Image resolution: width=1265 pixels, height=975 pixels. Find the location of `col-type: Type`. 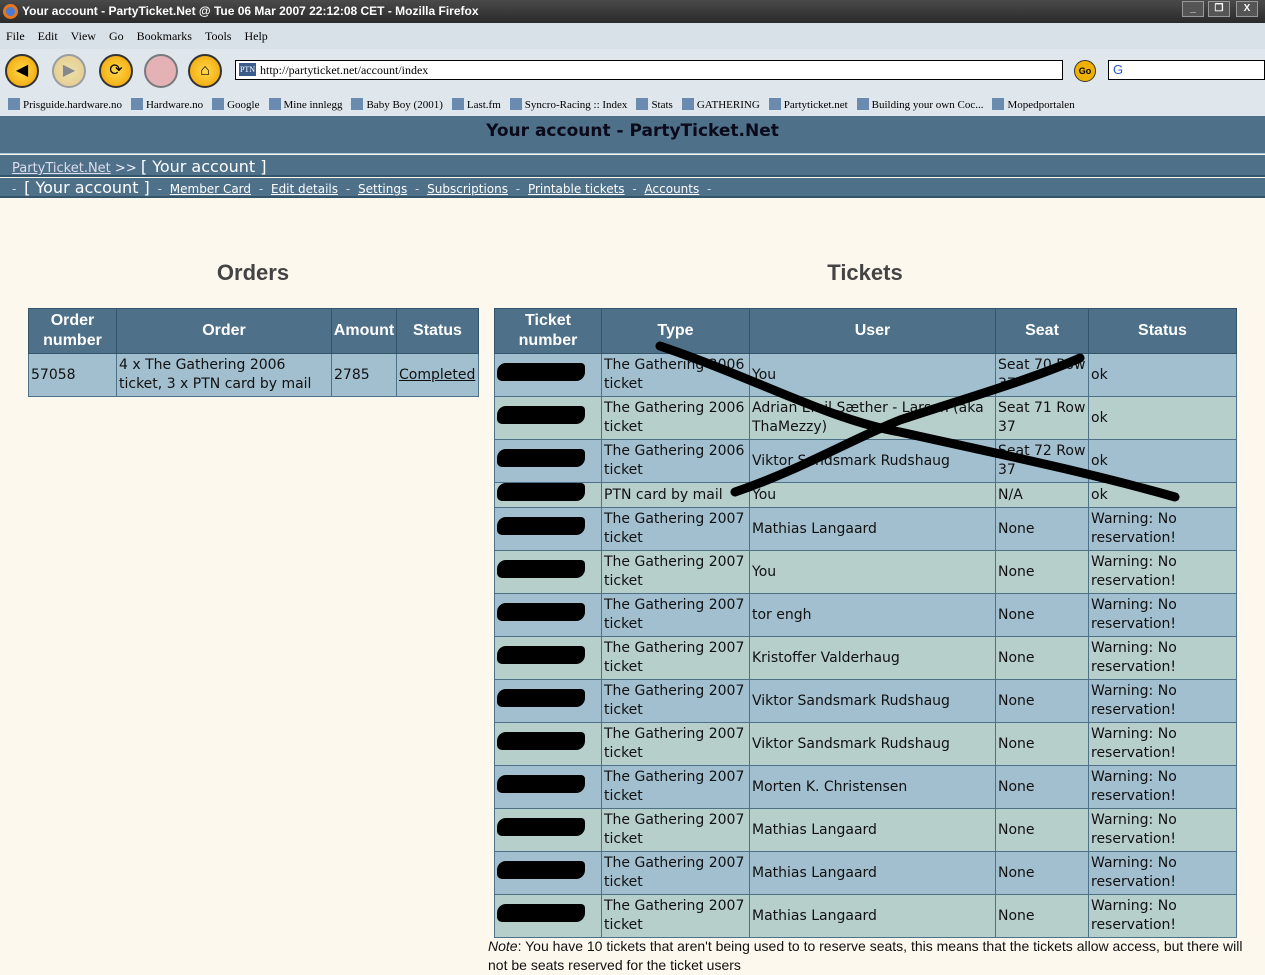

col-type: Type is located at coordinates (675, 331).